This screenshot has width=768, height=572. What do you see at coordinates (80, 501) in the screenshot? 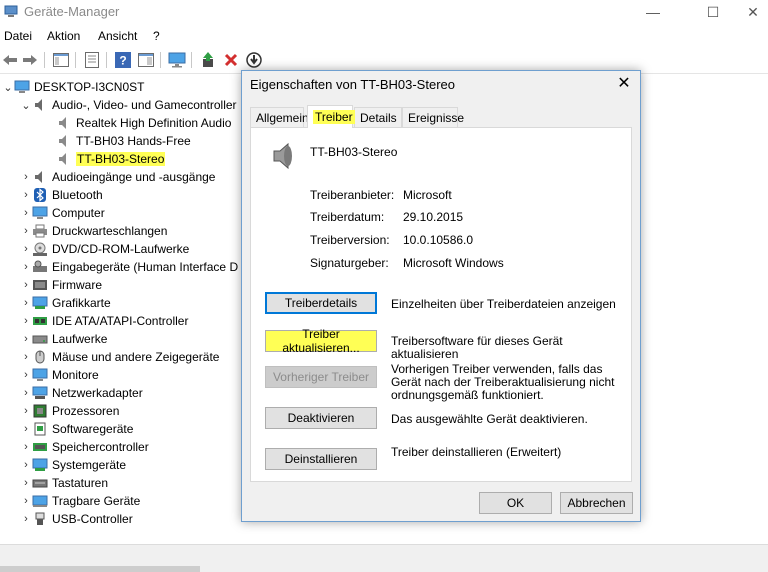
I see `tree-category: › Tragbare Geräte` at bounding box center [80, 501].